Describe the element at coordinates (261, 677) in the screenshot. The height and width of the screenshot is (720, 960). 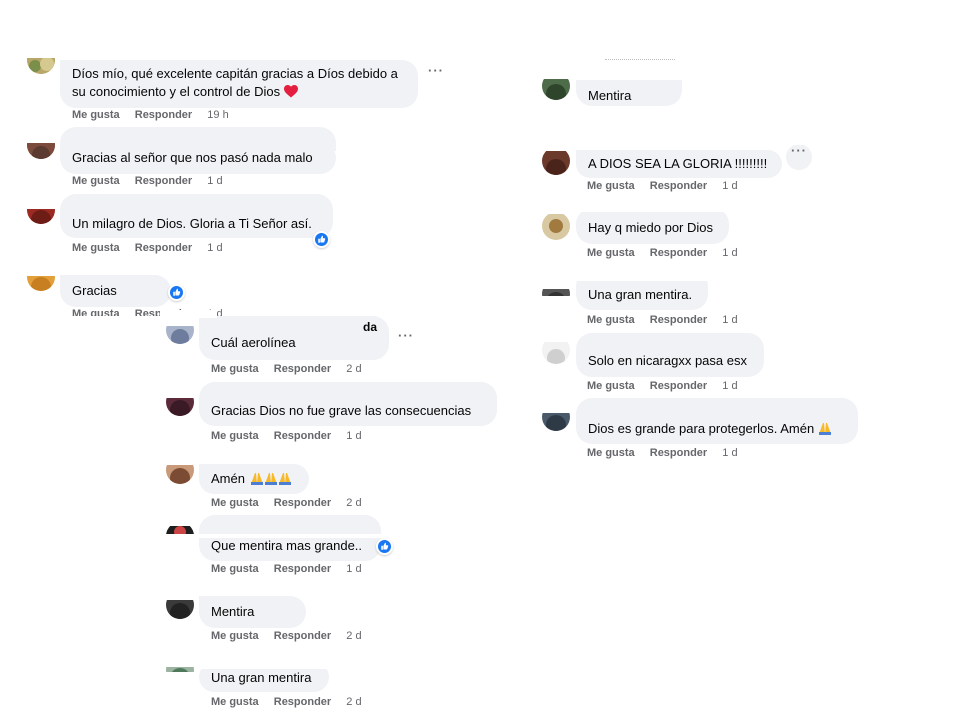
I see `comment-text: Una gran mentira` at that location.